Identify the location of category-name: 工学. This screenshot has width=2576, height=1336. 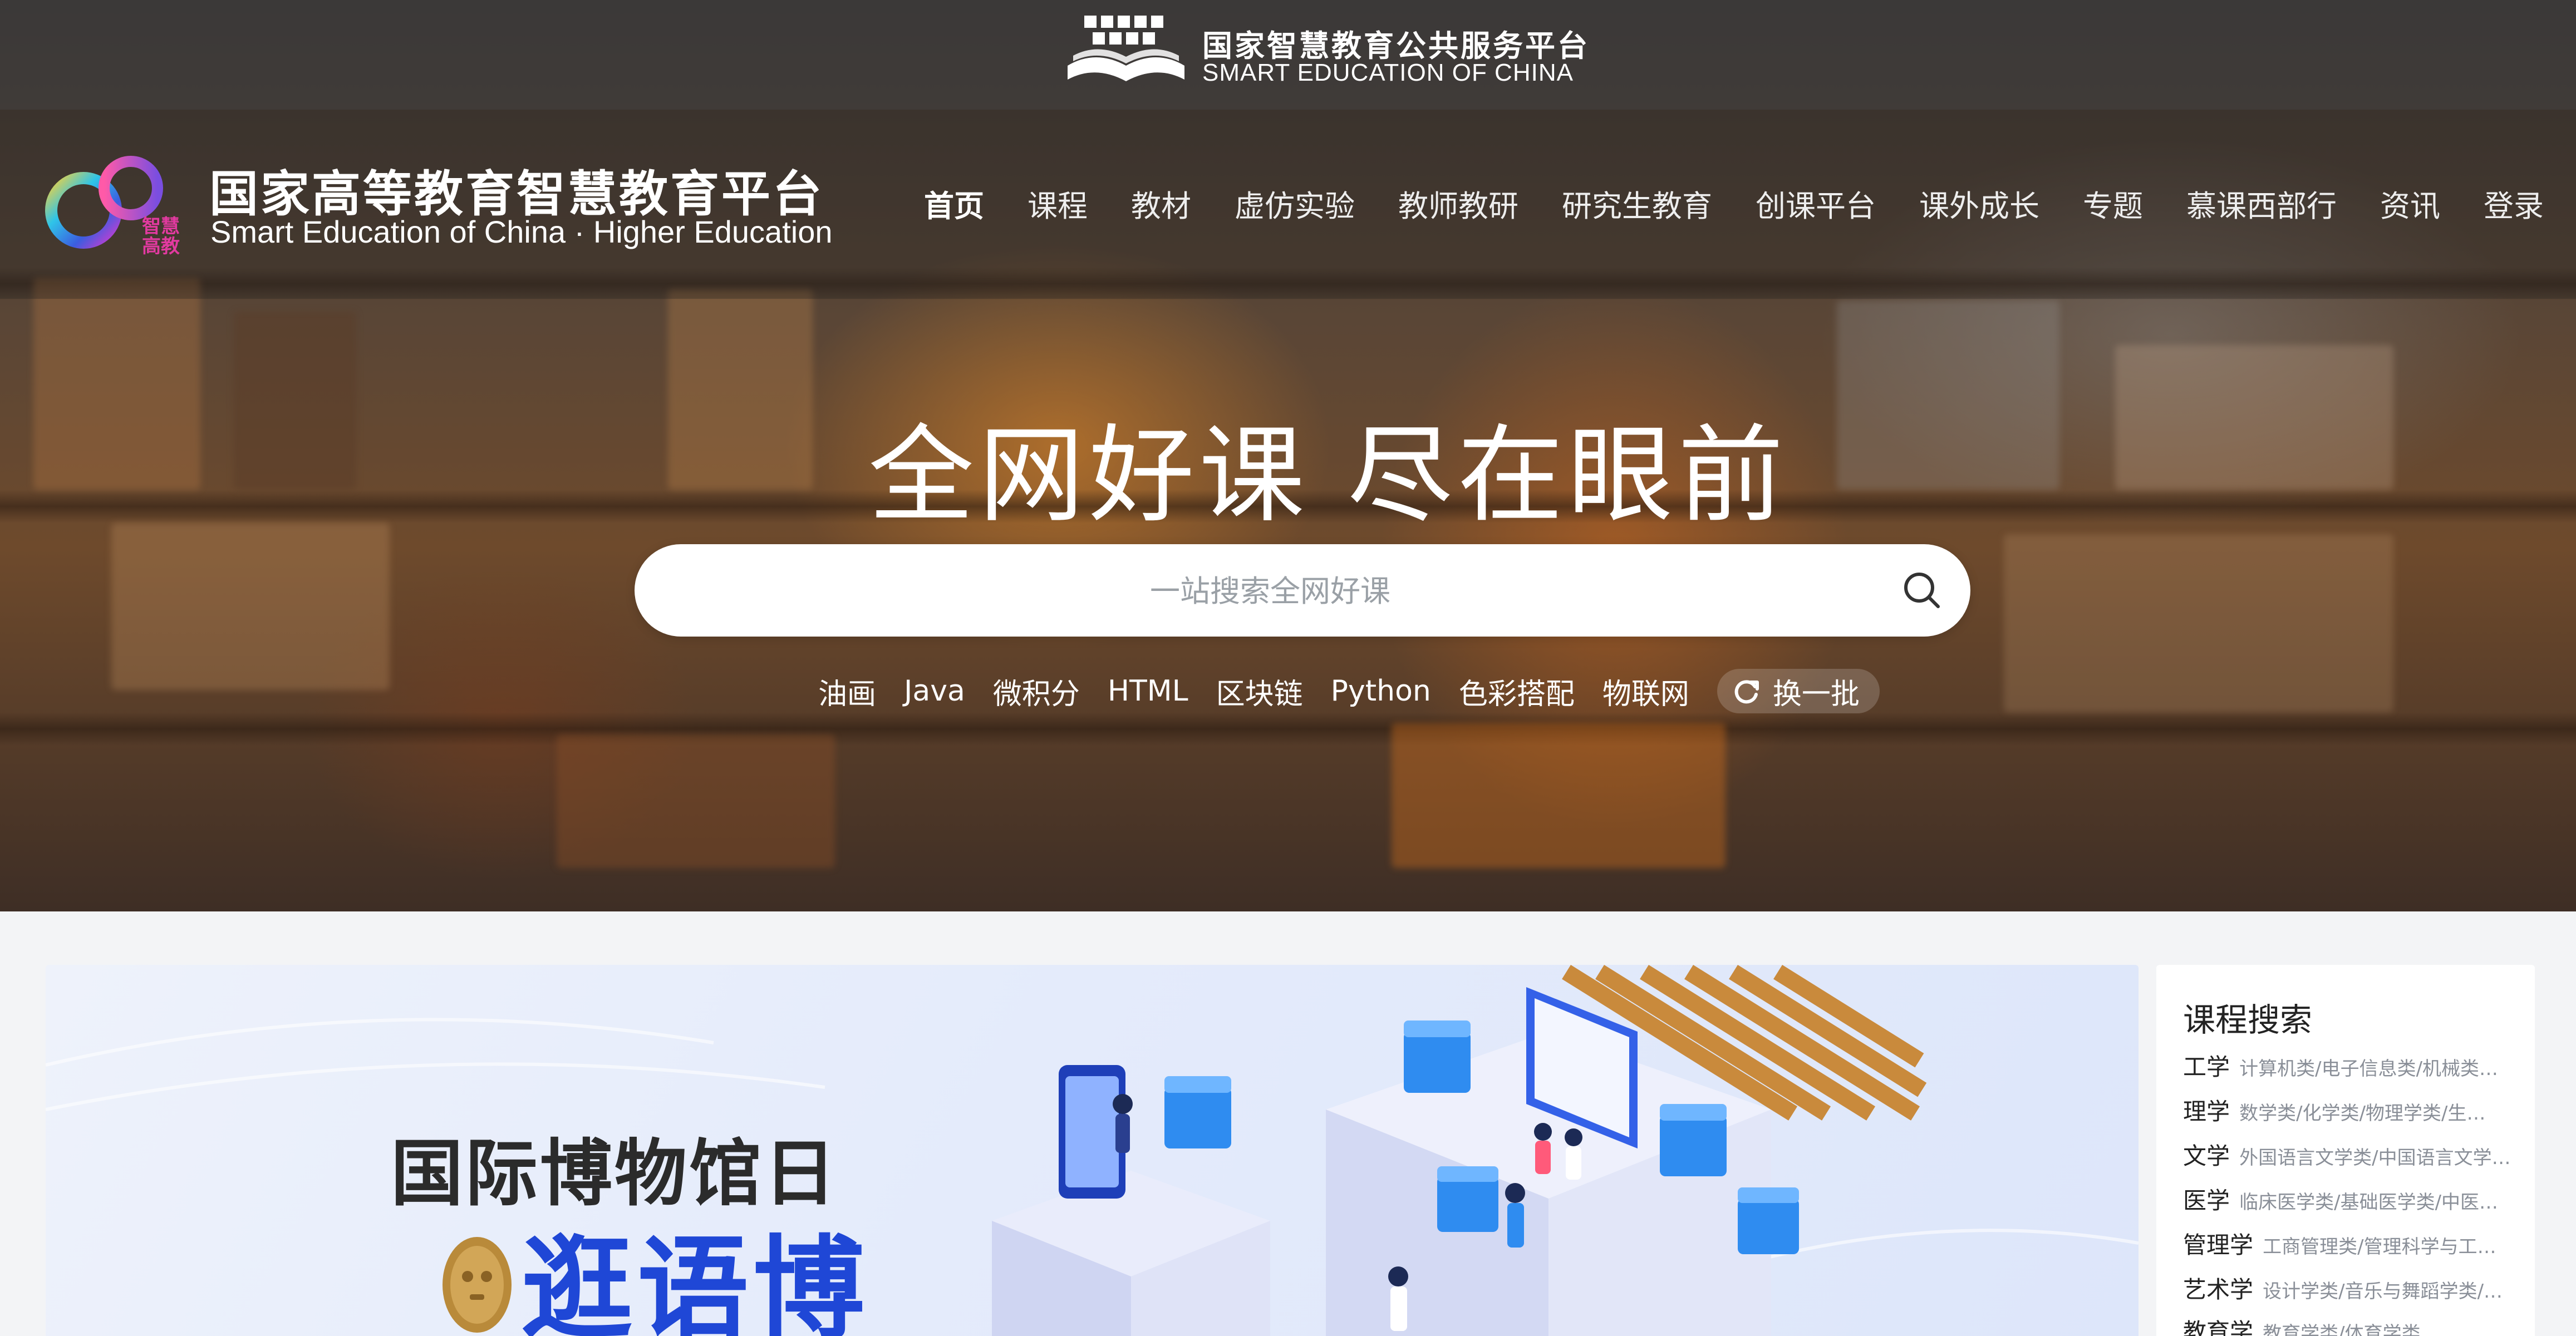
(2206, 1067).